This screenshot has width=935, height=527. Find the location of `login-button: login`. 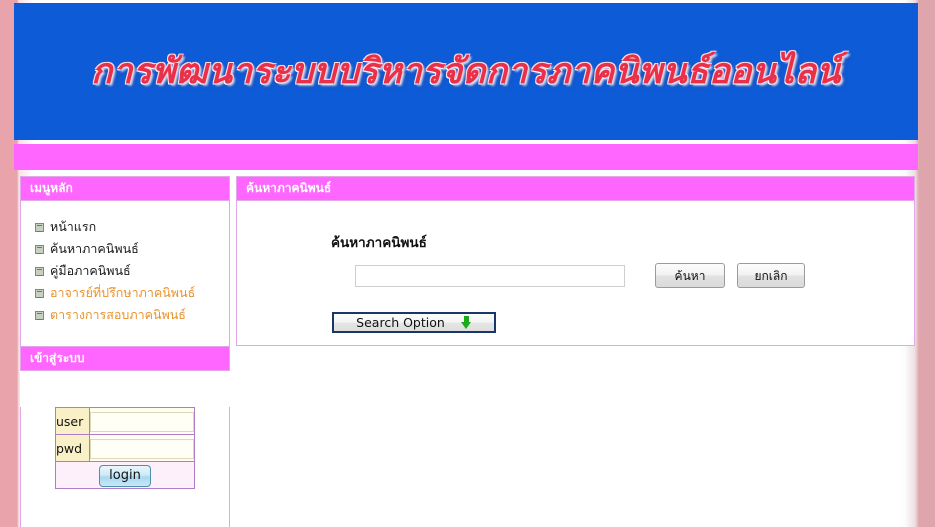

login-button: login is located at coordinates (125, 475).